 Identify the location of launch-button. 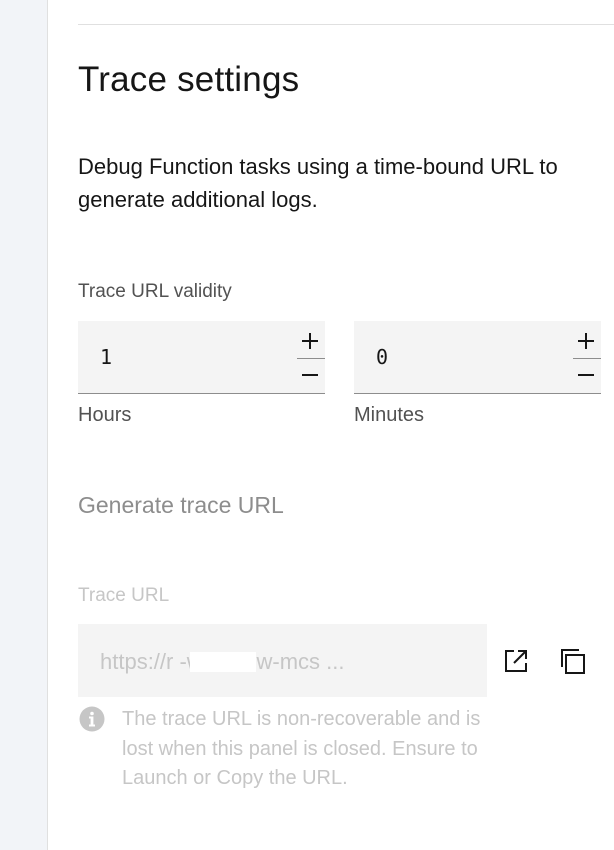
(516, 661).